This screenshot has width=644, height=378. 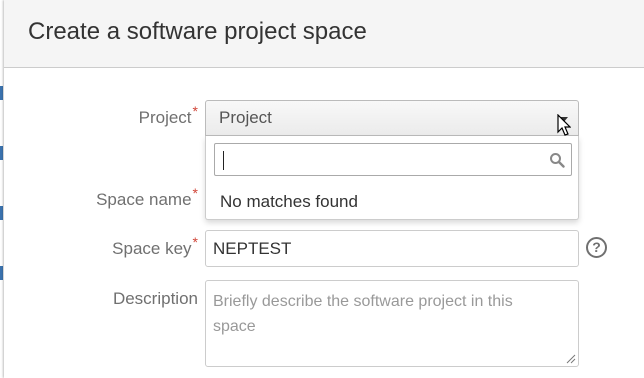 What do you see at coordinates (155, 298) in the screenshot?
I see `description-label: Description` at bounding box center [155, 298].